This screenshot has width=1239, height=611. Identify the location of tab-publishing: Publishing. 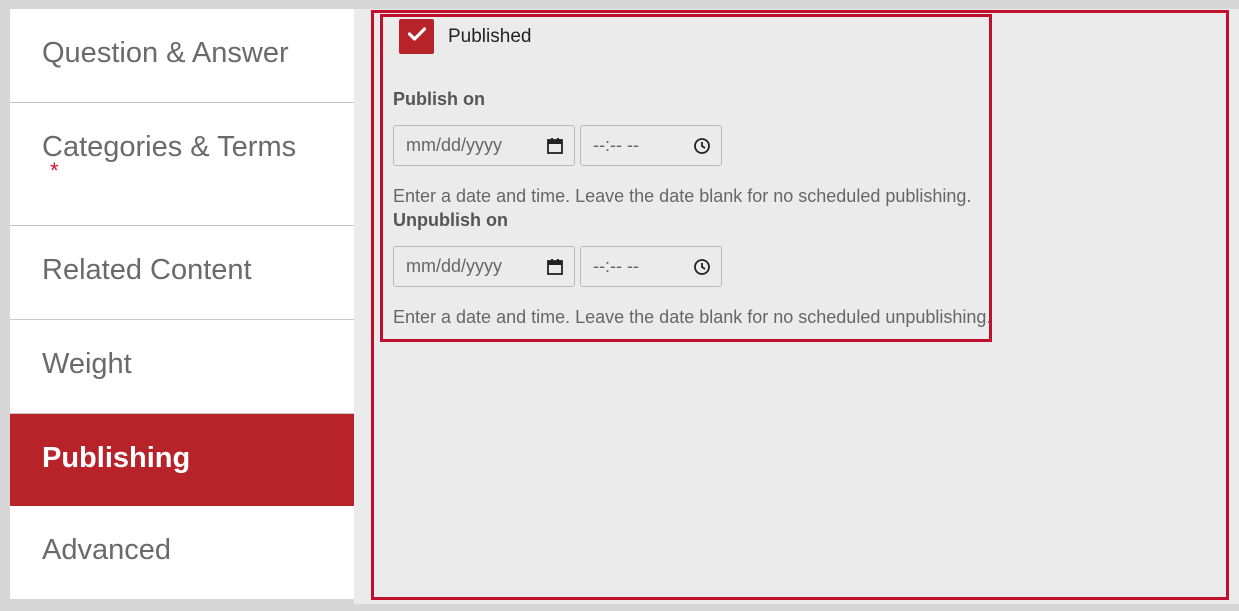
(182, 460).